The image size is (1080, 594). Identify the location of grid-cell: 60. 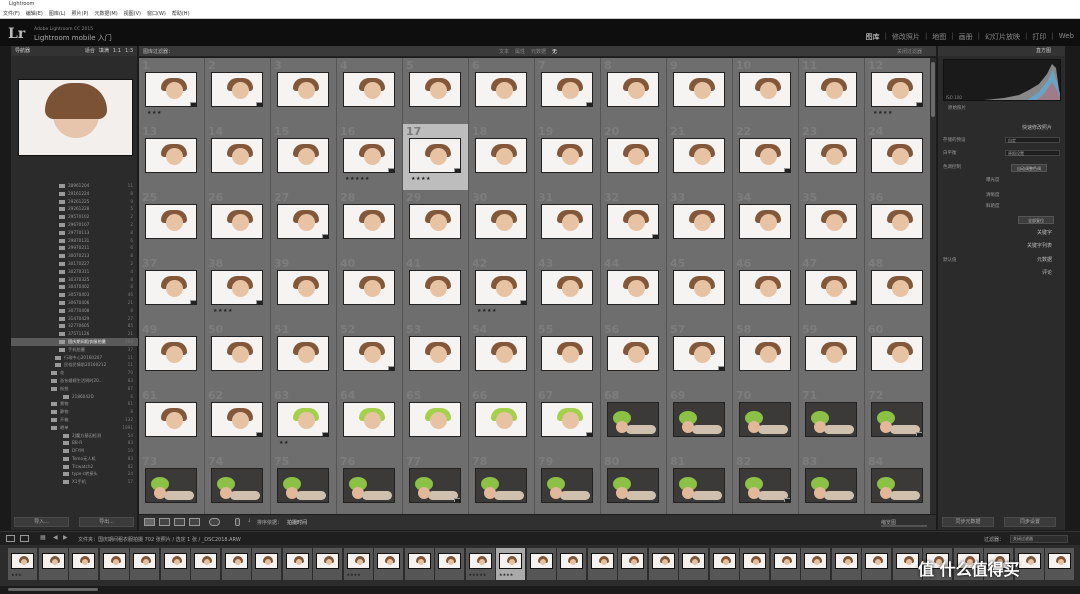
(897, 355).